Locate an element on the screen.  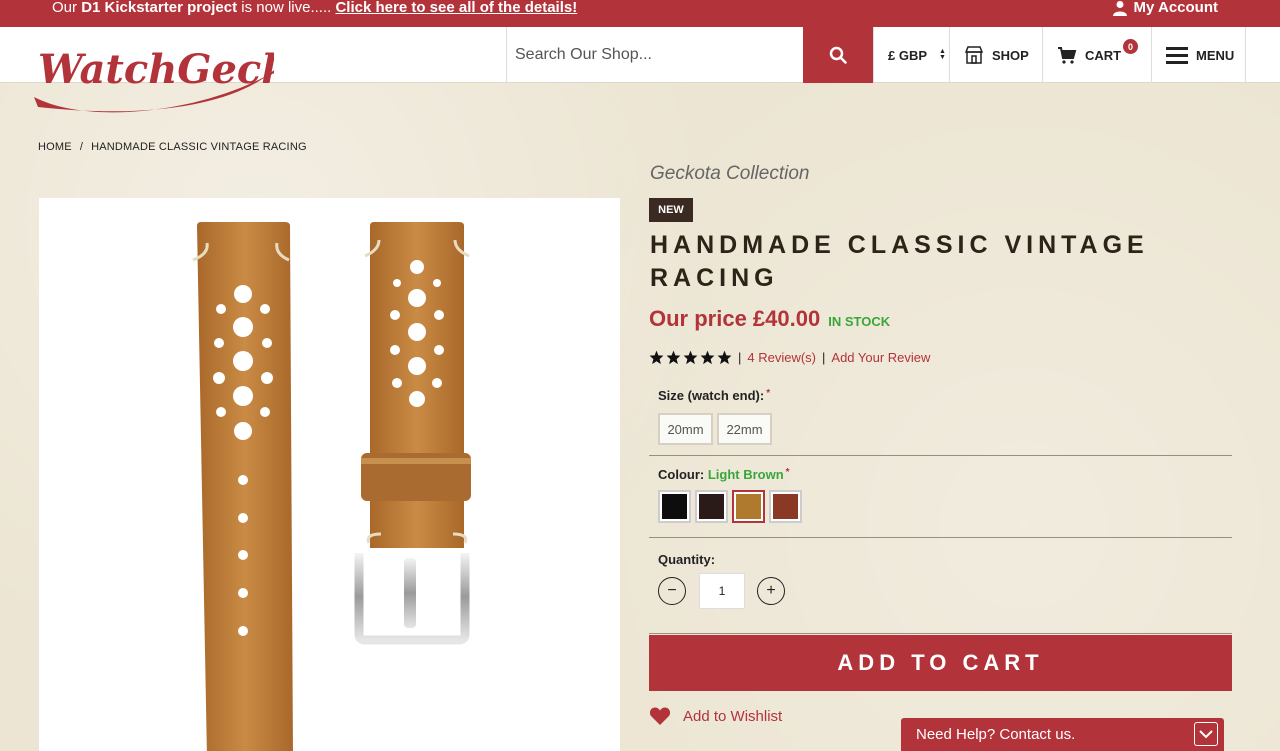
logo-text: WatchGecko is located at coordinates (156, 69).